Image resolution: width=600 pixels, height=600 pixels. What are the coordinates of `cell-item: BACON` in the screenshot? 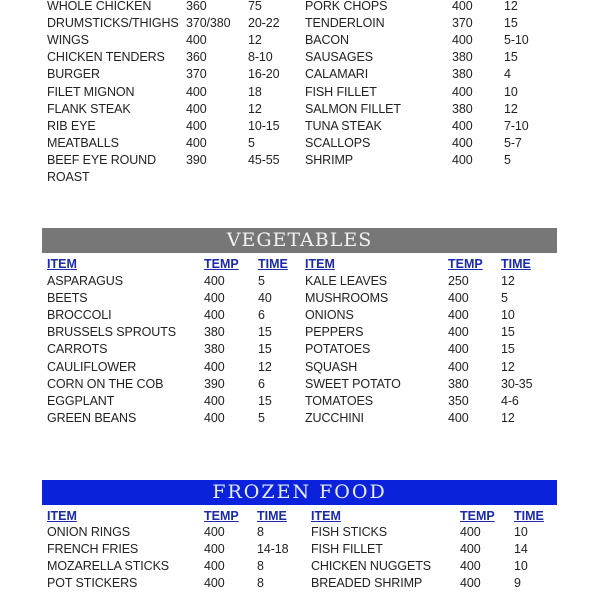 It's located at (327, 40).